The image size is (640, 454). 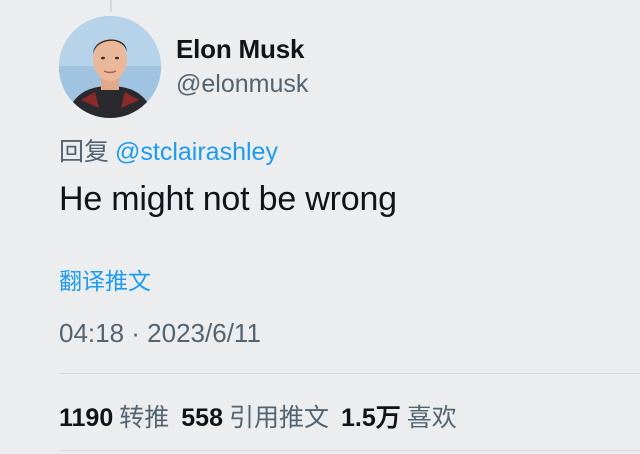 I want to click on likes-count: 1.5万, so click(x=371, y=418).